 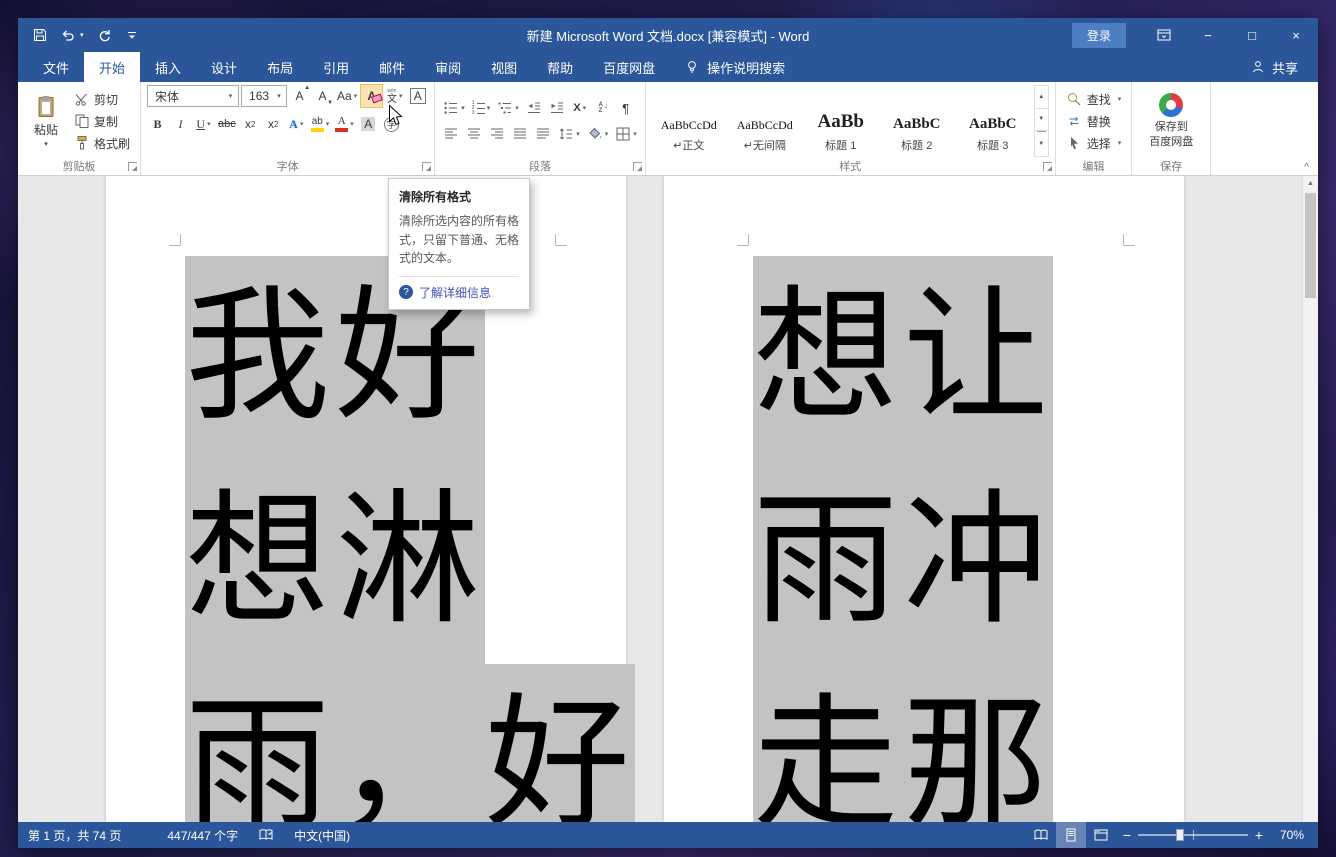 I want to click on proofing-status, so click(x=266, y=835).